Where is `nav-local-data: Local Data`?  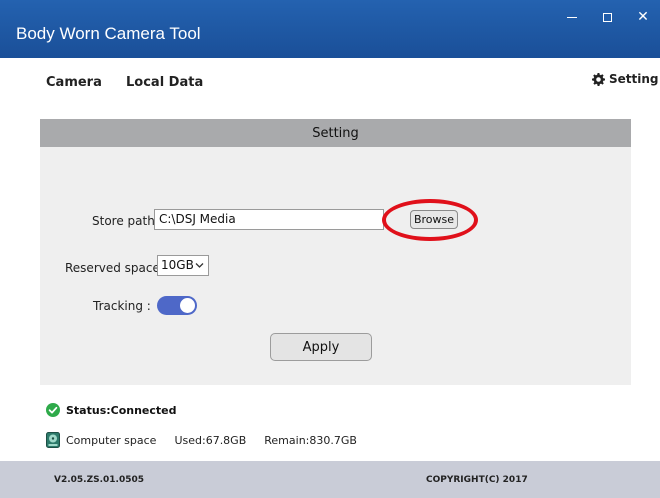
nav-local-data: Local Data is located at coordinates (164, 82).